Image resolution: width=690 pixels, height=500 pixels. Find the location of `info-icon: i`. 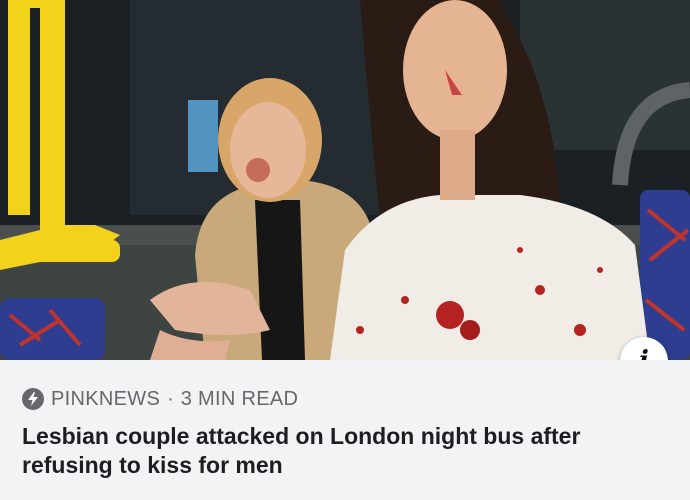

info-icon: i is located at coordinates (644, 354).